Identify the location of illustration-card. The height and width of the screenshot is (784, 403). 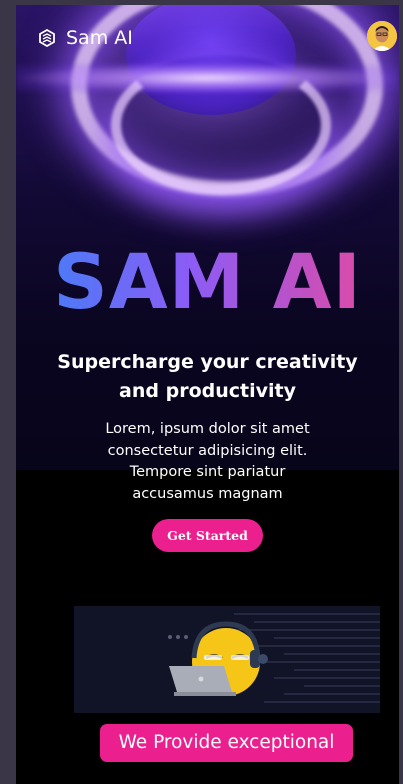
(227, 659).